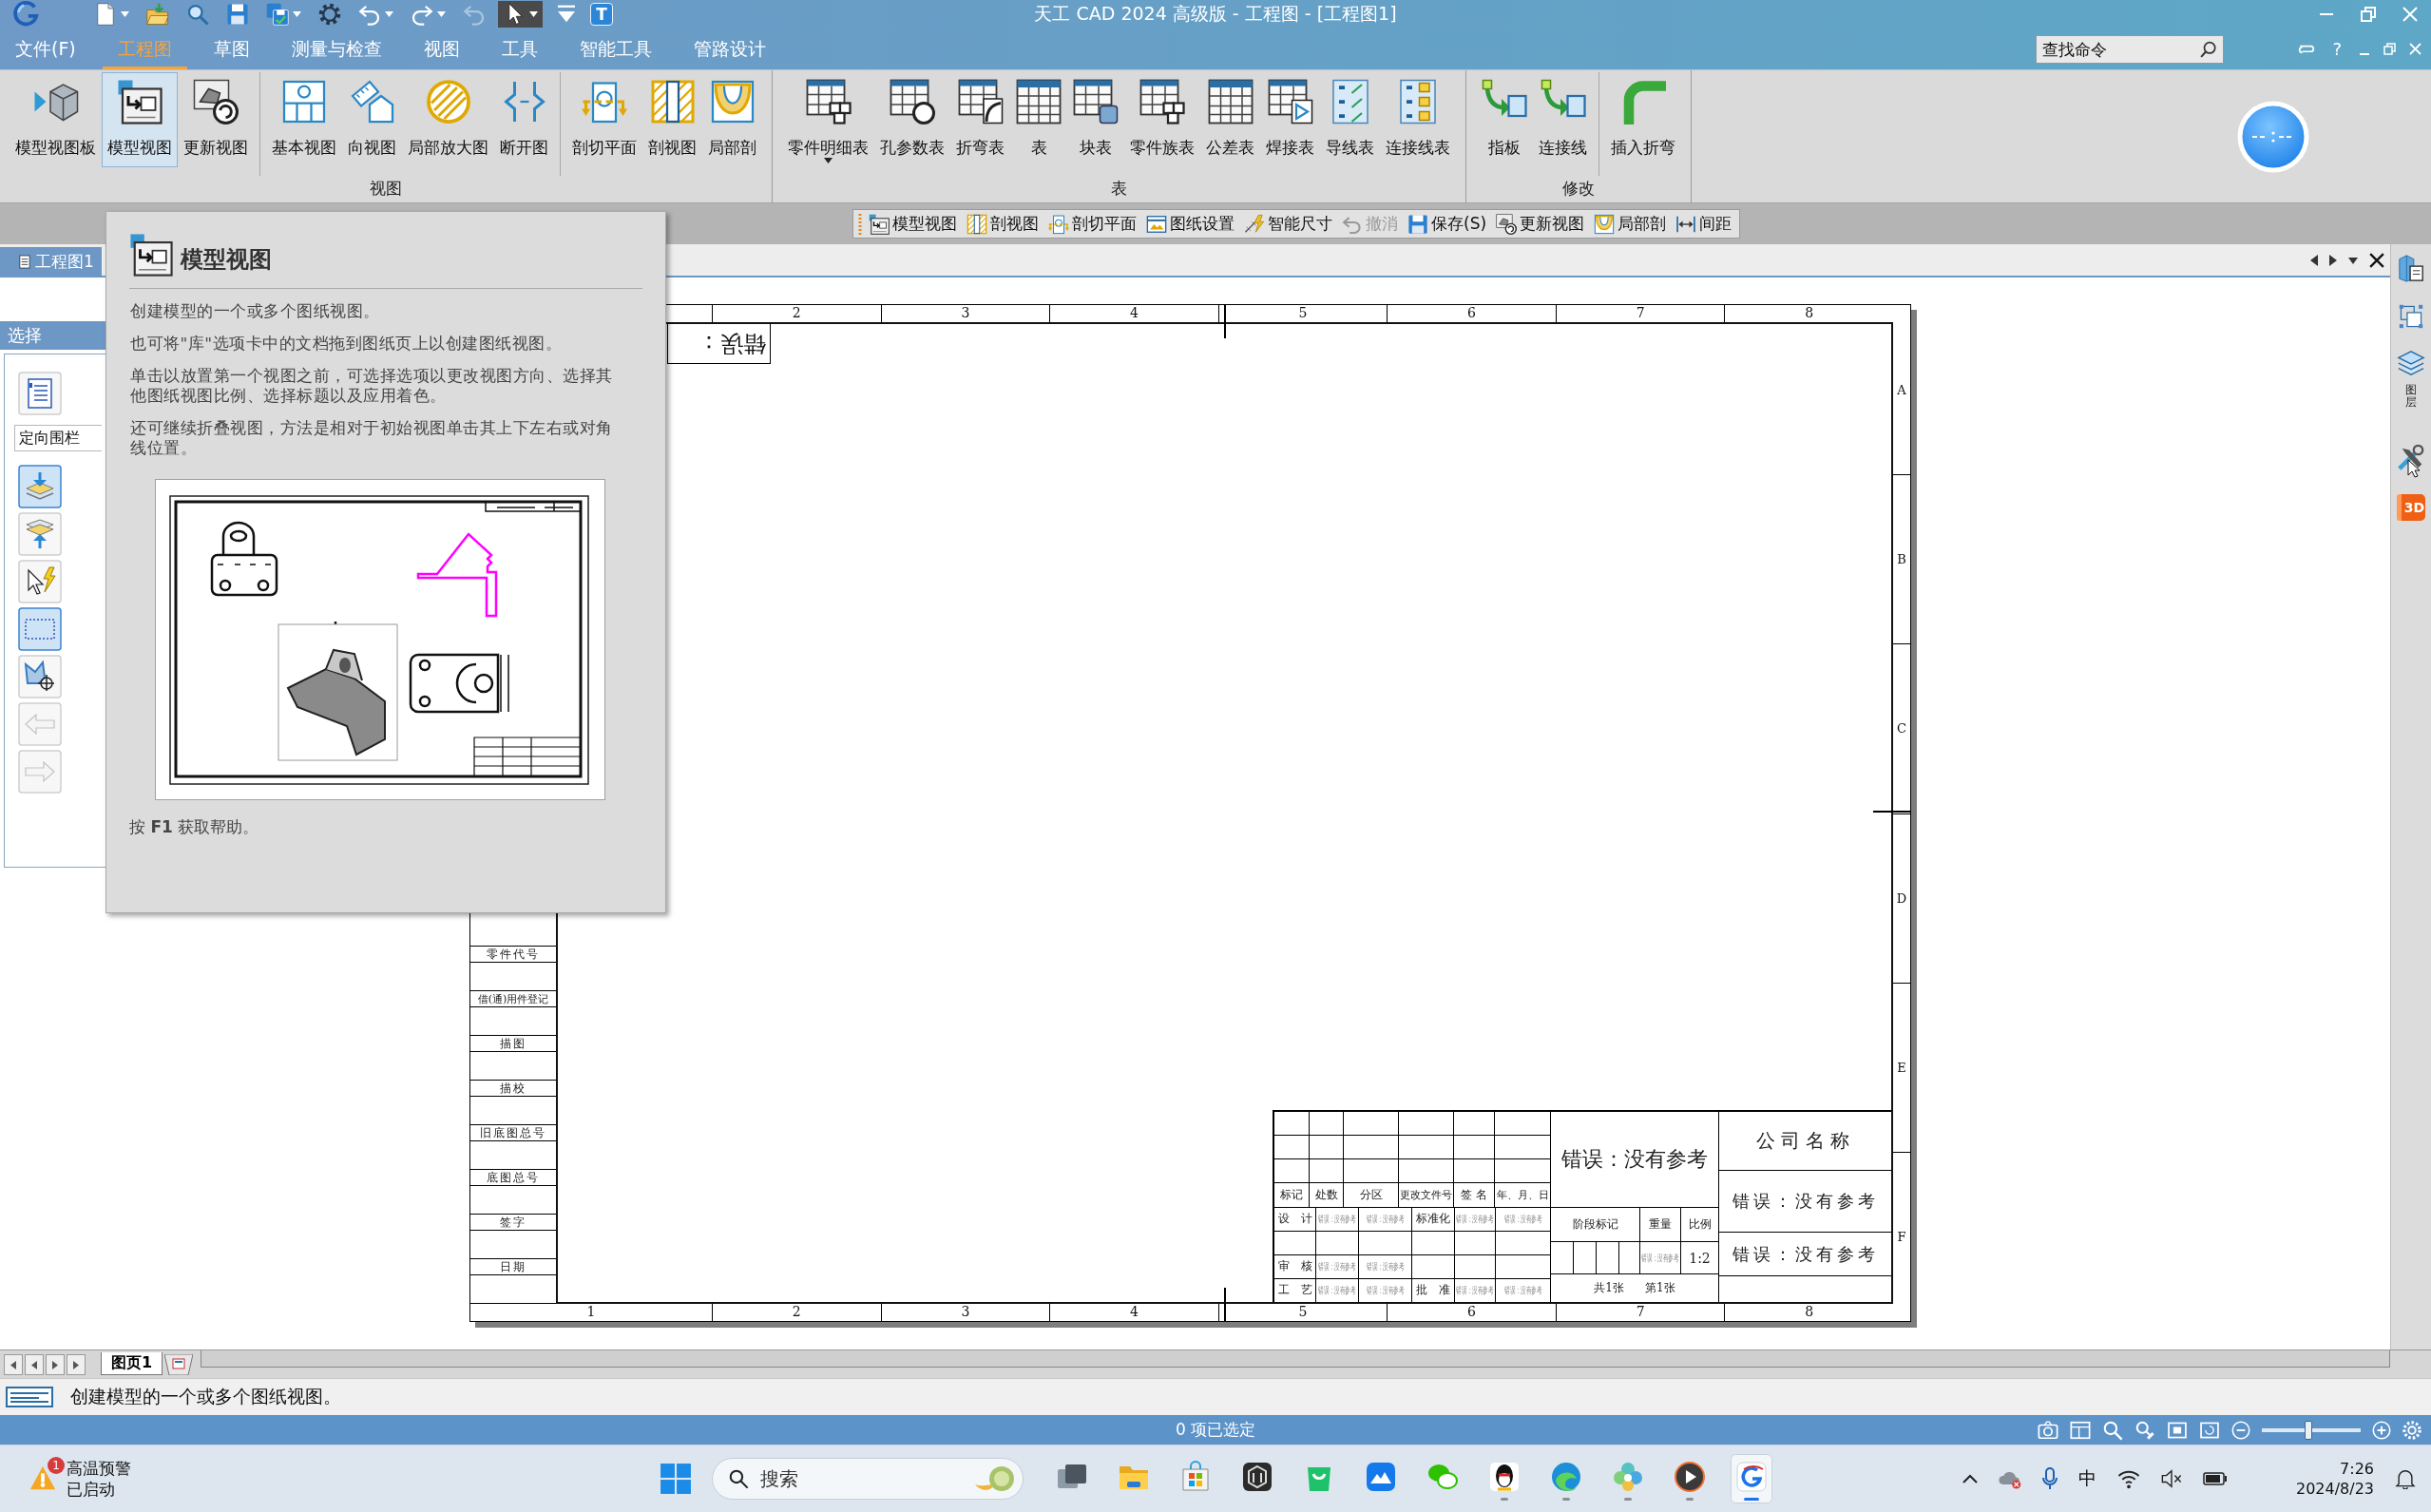  I want to click on new-sheet-icon, so click(179, 1364).